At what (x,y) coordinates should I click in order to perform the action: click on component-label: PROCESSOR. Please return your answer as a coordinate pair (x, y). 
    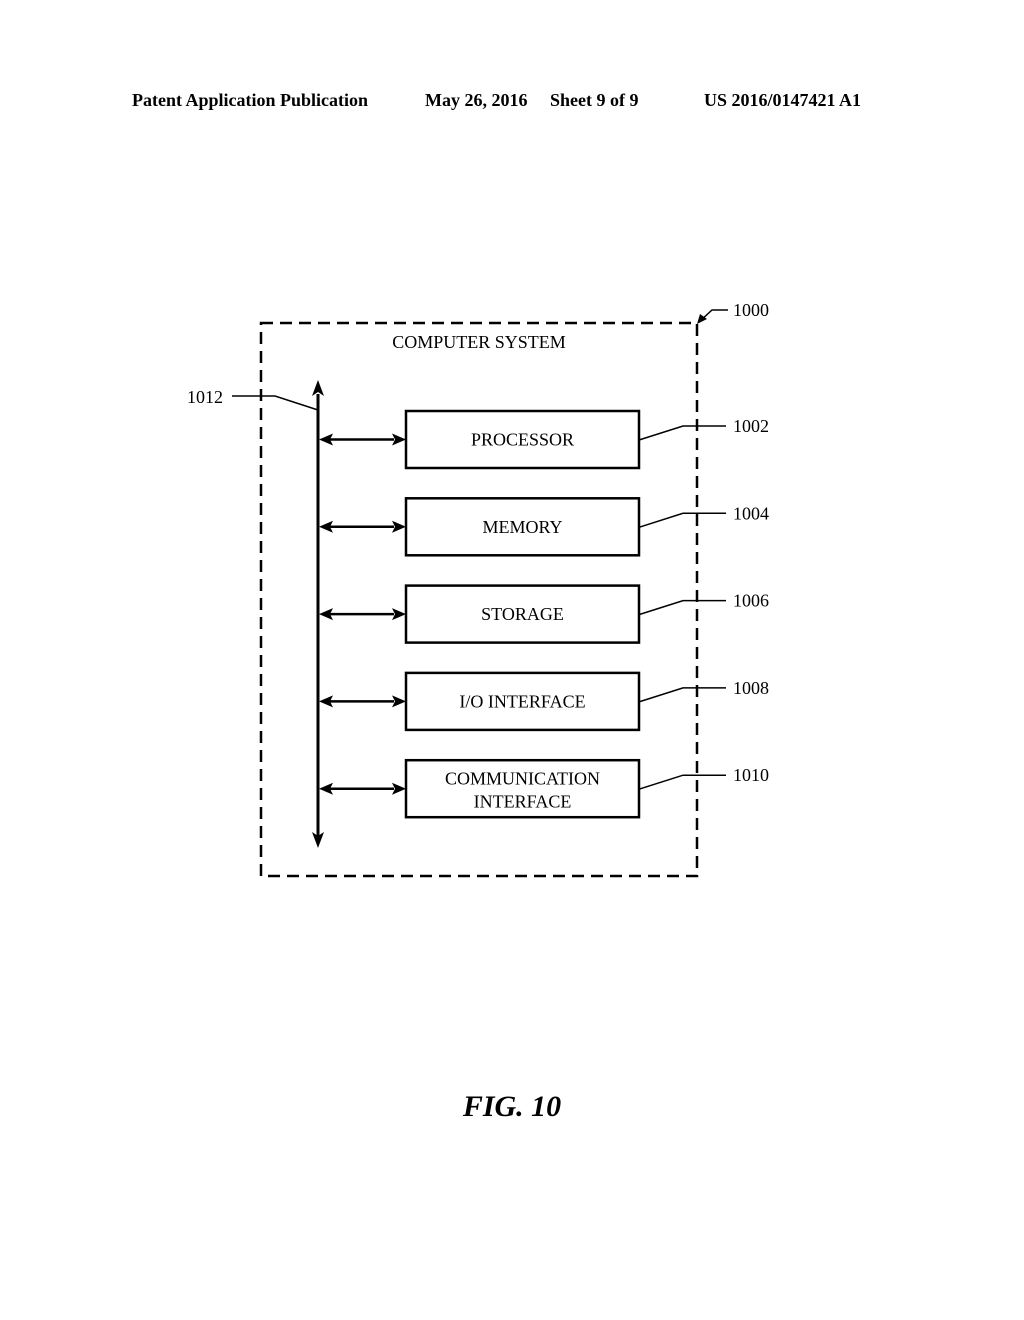
    Looking at the image, I should click on (522, 440).